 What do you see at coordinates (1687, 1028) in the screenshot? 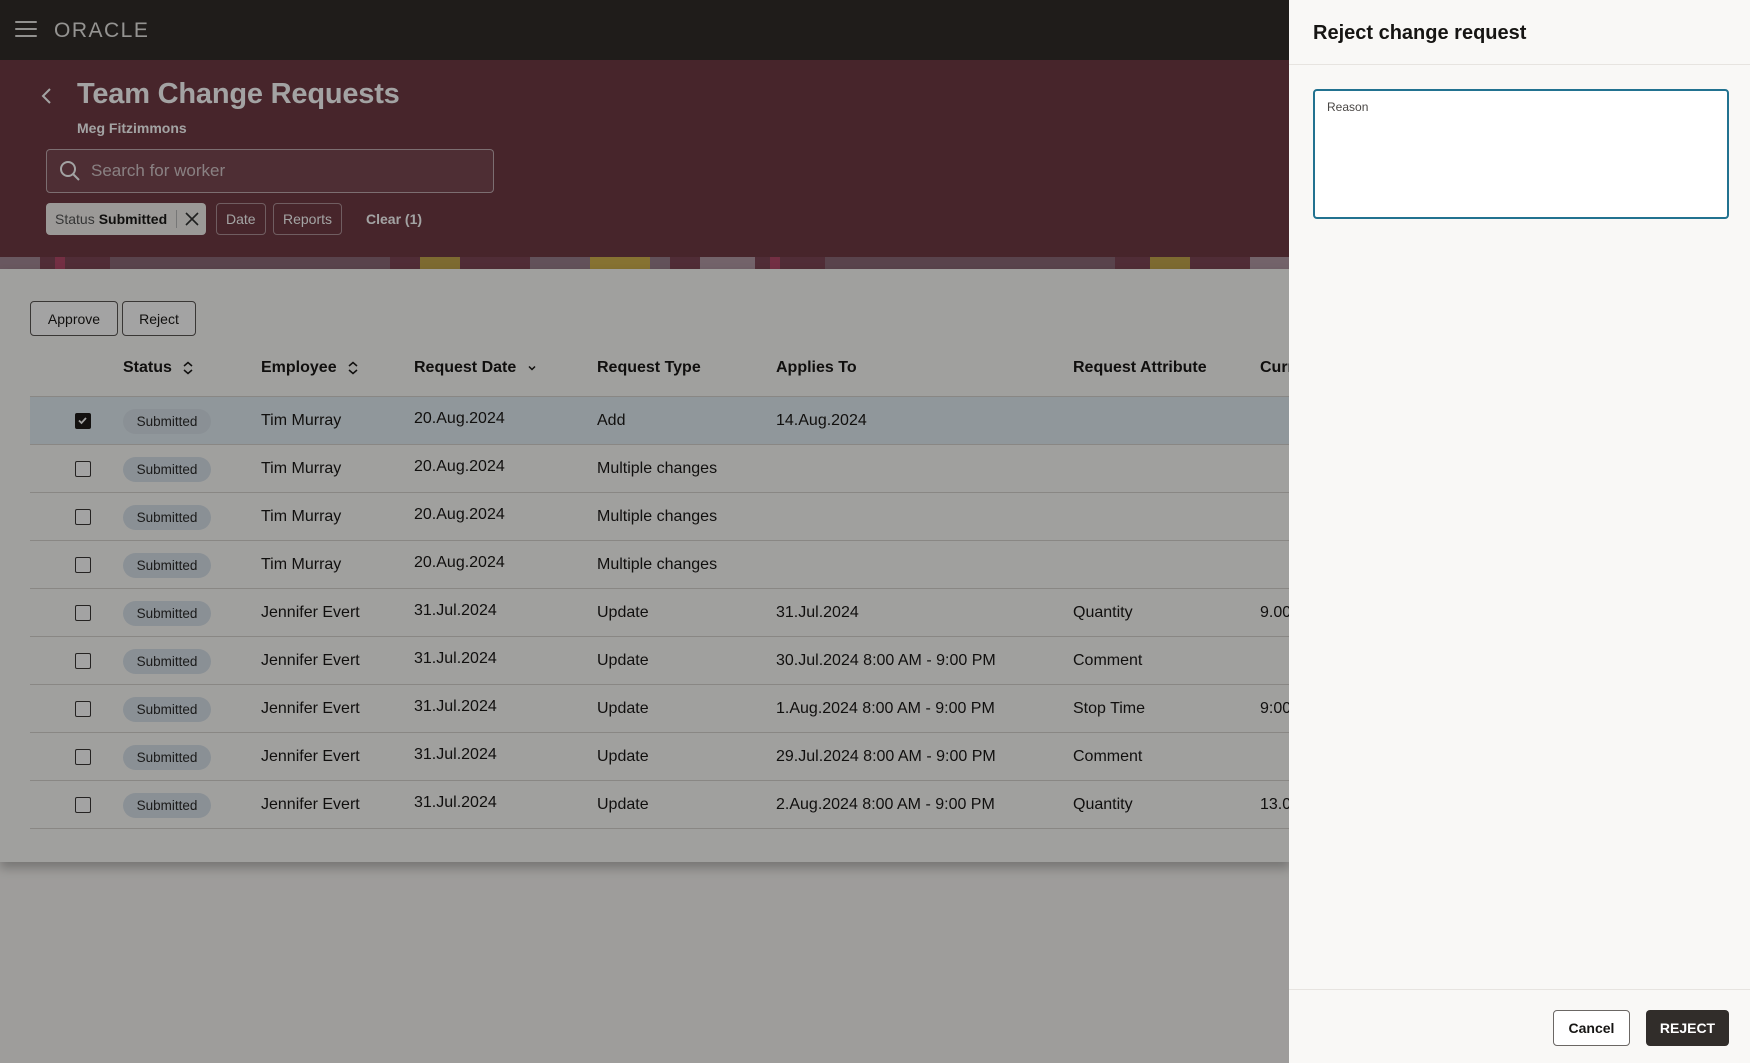
I see `confirm-reject-button: REJECT` at bounding box center [1687, 1028].